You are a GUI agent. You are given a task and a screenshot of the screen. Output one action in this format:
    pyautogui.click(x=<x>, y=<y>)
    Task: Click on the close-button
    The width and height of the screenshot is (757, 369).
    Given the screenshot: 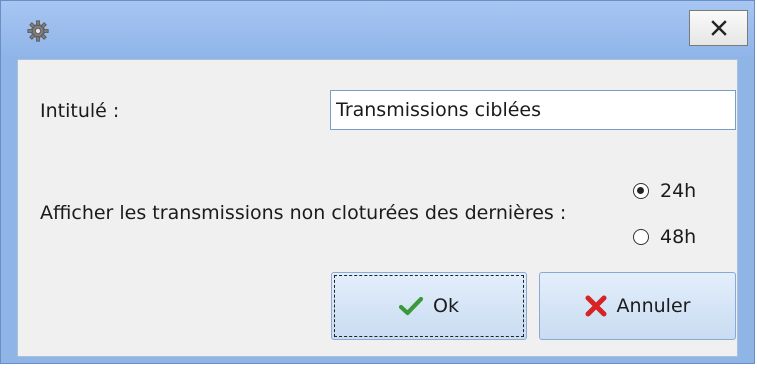 What is the action you would take?
    pyautogui.click(x=718, y=28)
    